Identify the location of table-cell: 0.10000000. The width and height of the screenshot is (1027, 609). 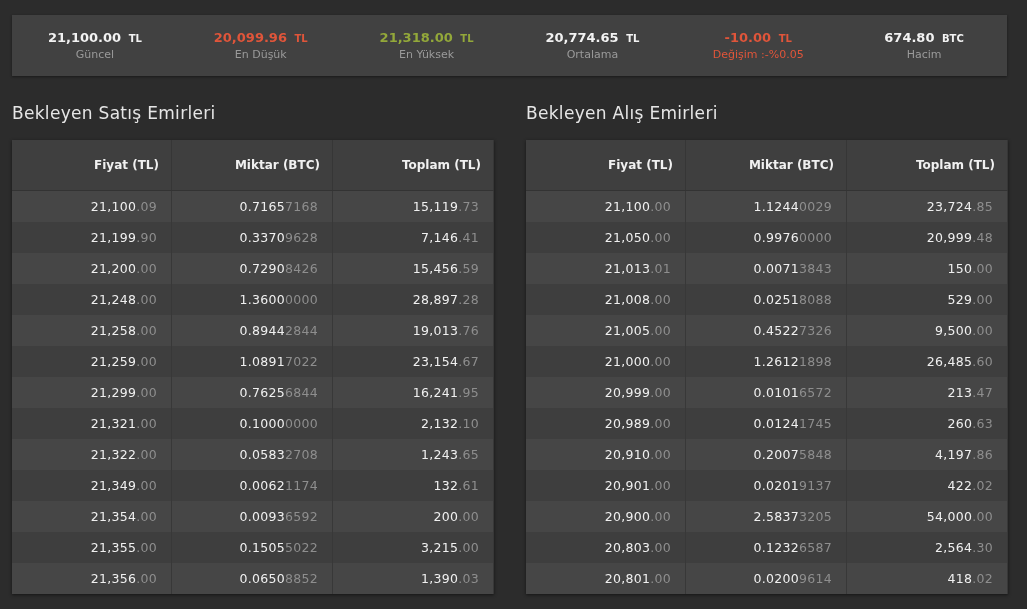
(278, 423).